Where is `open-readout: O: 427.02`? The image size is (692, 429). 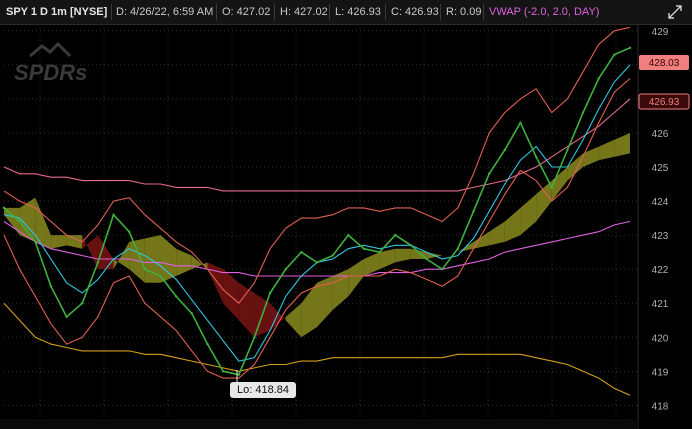 open-readout: O: 427.02 is located at coordinates (246, 12).